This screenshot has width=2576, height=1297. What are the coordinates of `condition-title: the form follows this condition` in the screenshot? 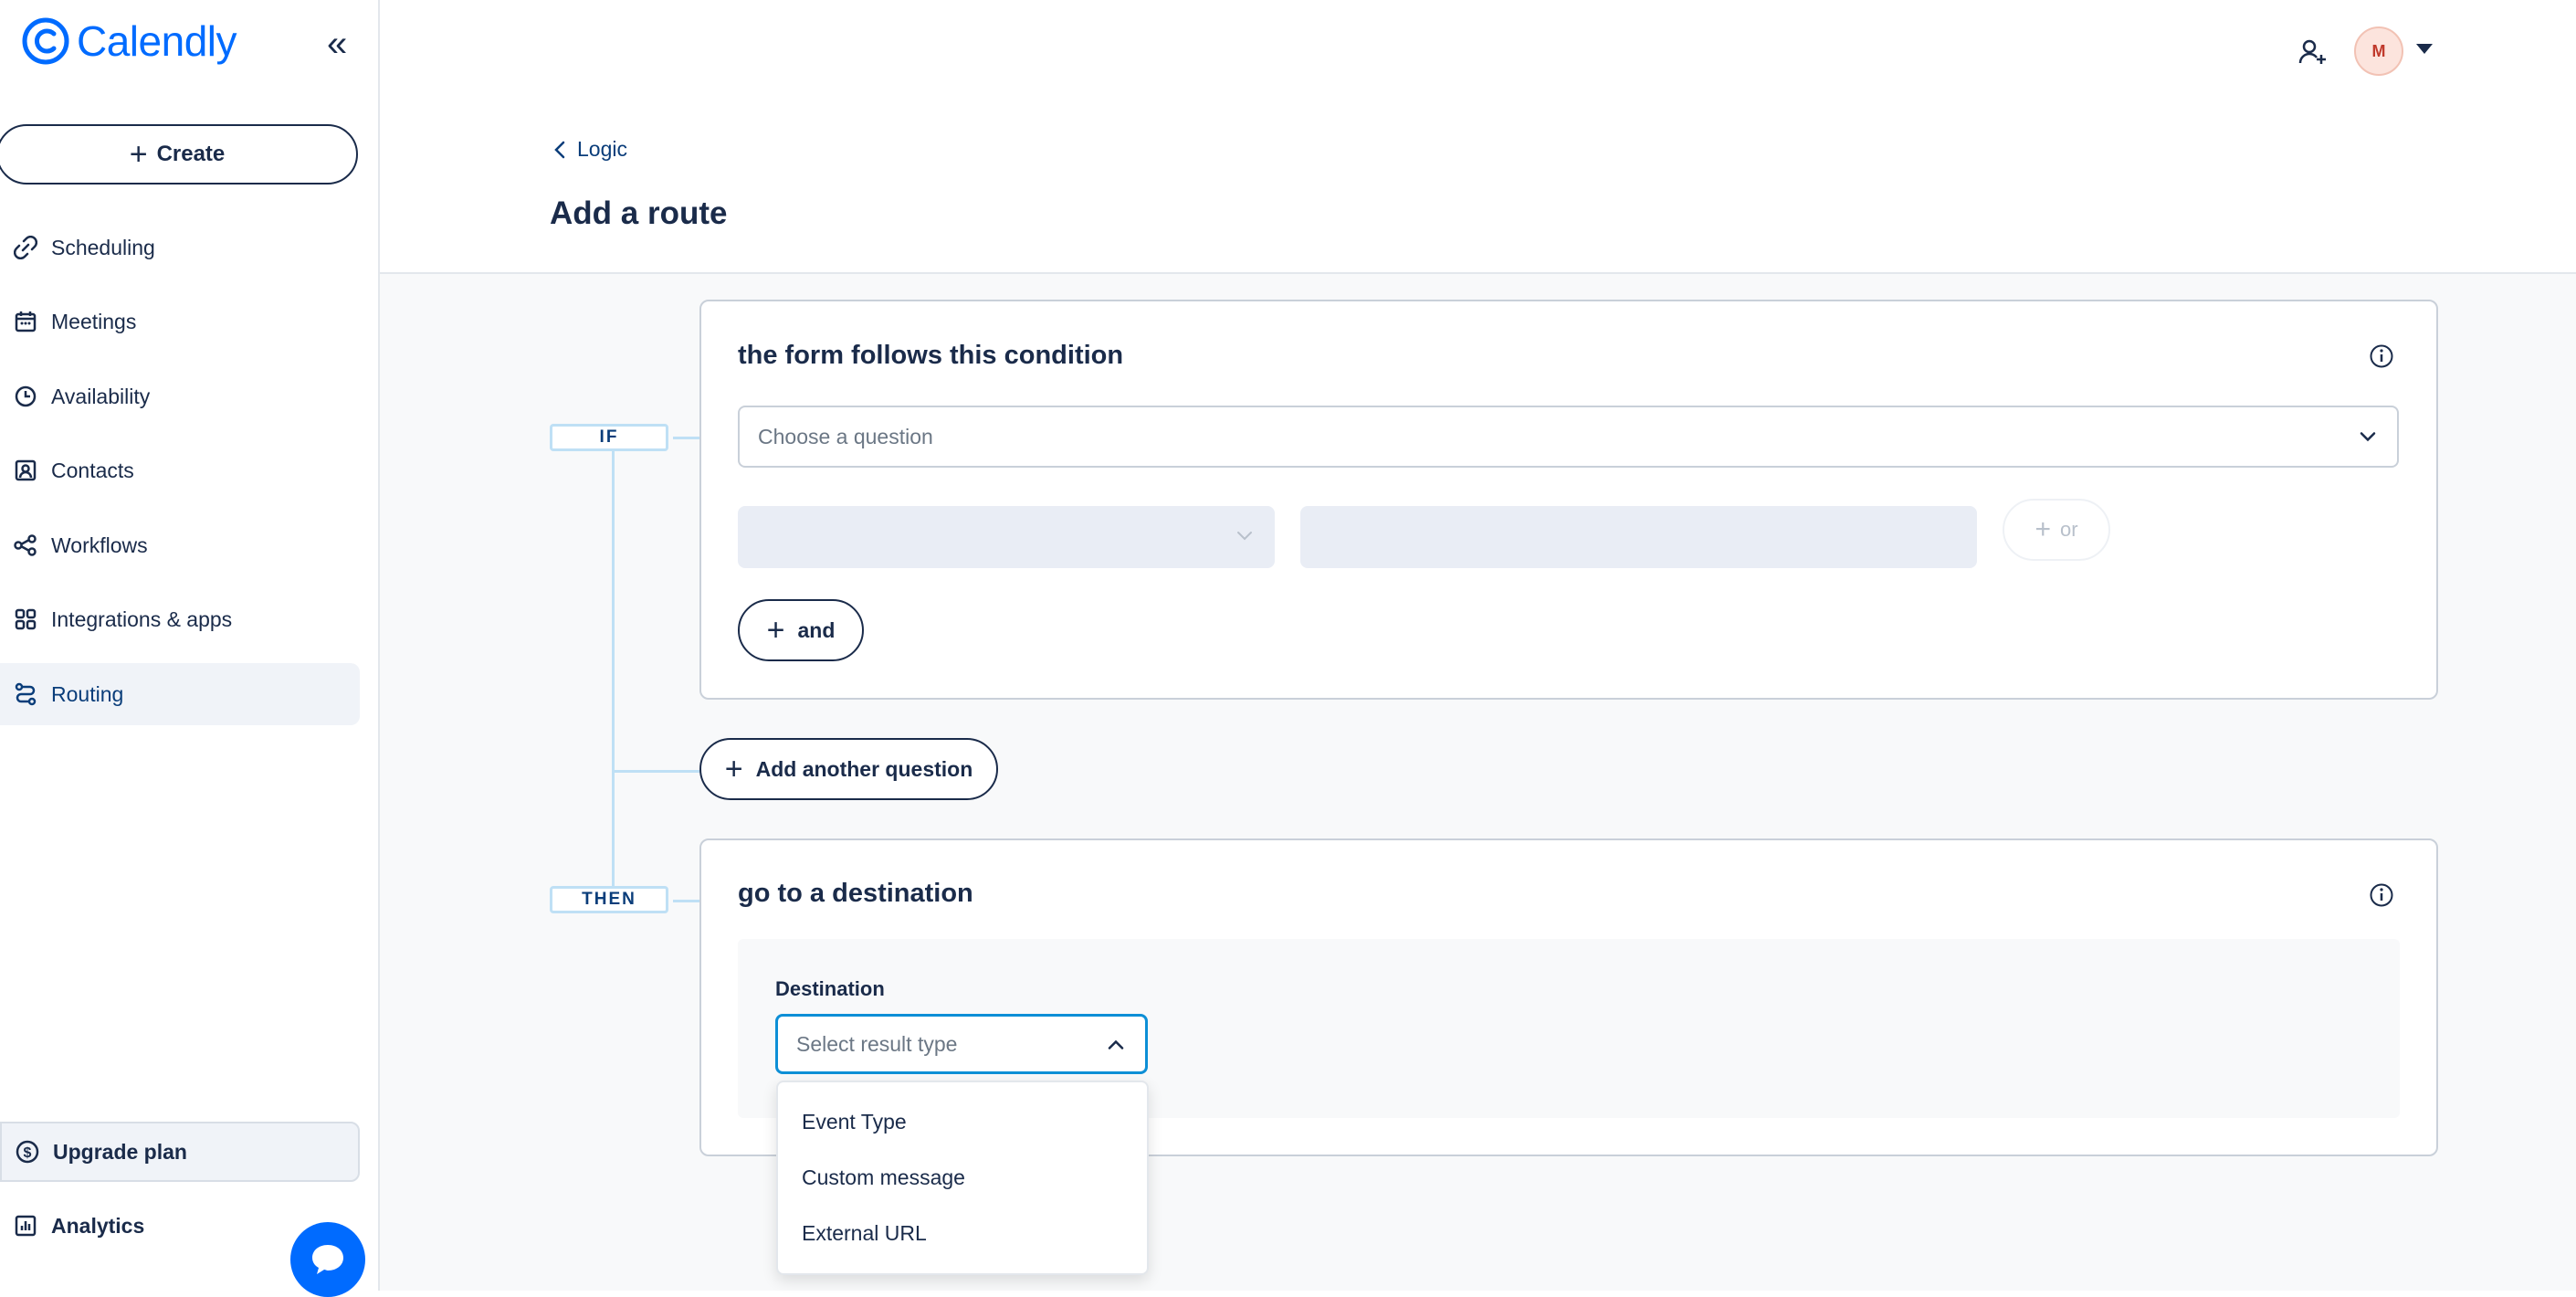 It's located at (931, 355).